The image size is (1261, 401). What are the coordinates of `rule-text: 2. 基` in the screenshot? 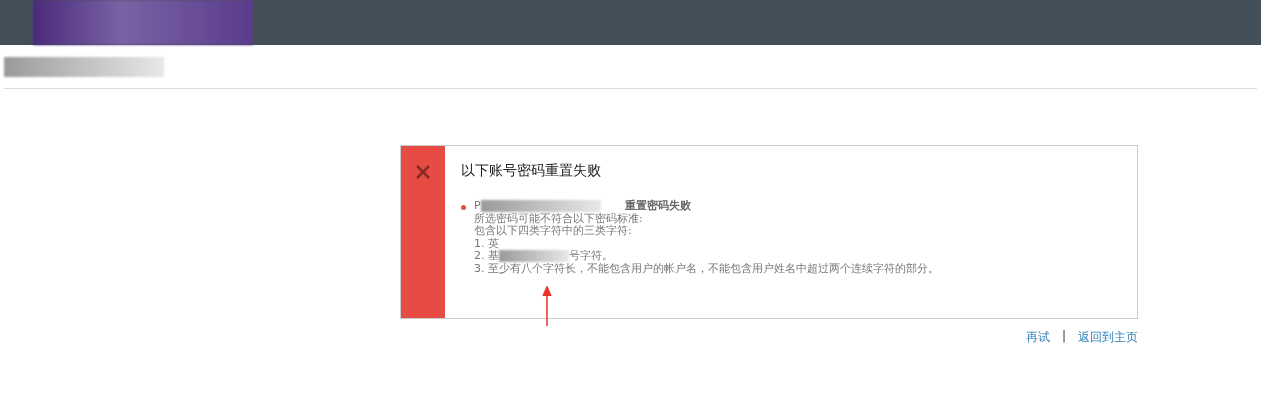 It's located at (486, 256).